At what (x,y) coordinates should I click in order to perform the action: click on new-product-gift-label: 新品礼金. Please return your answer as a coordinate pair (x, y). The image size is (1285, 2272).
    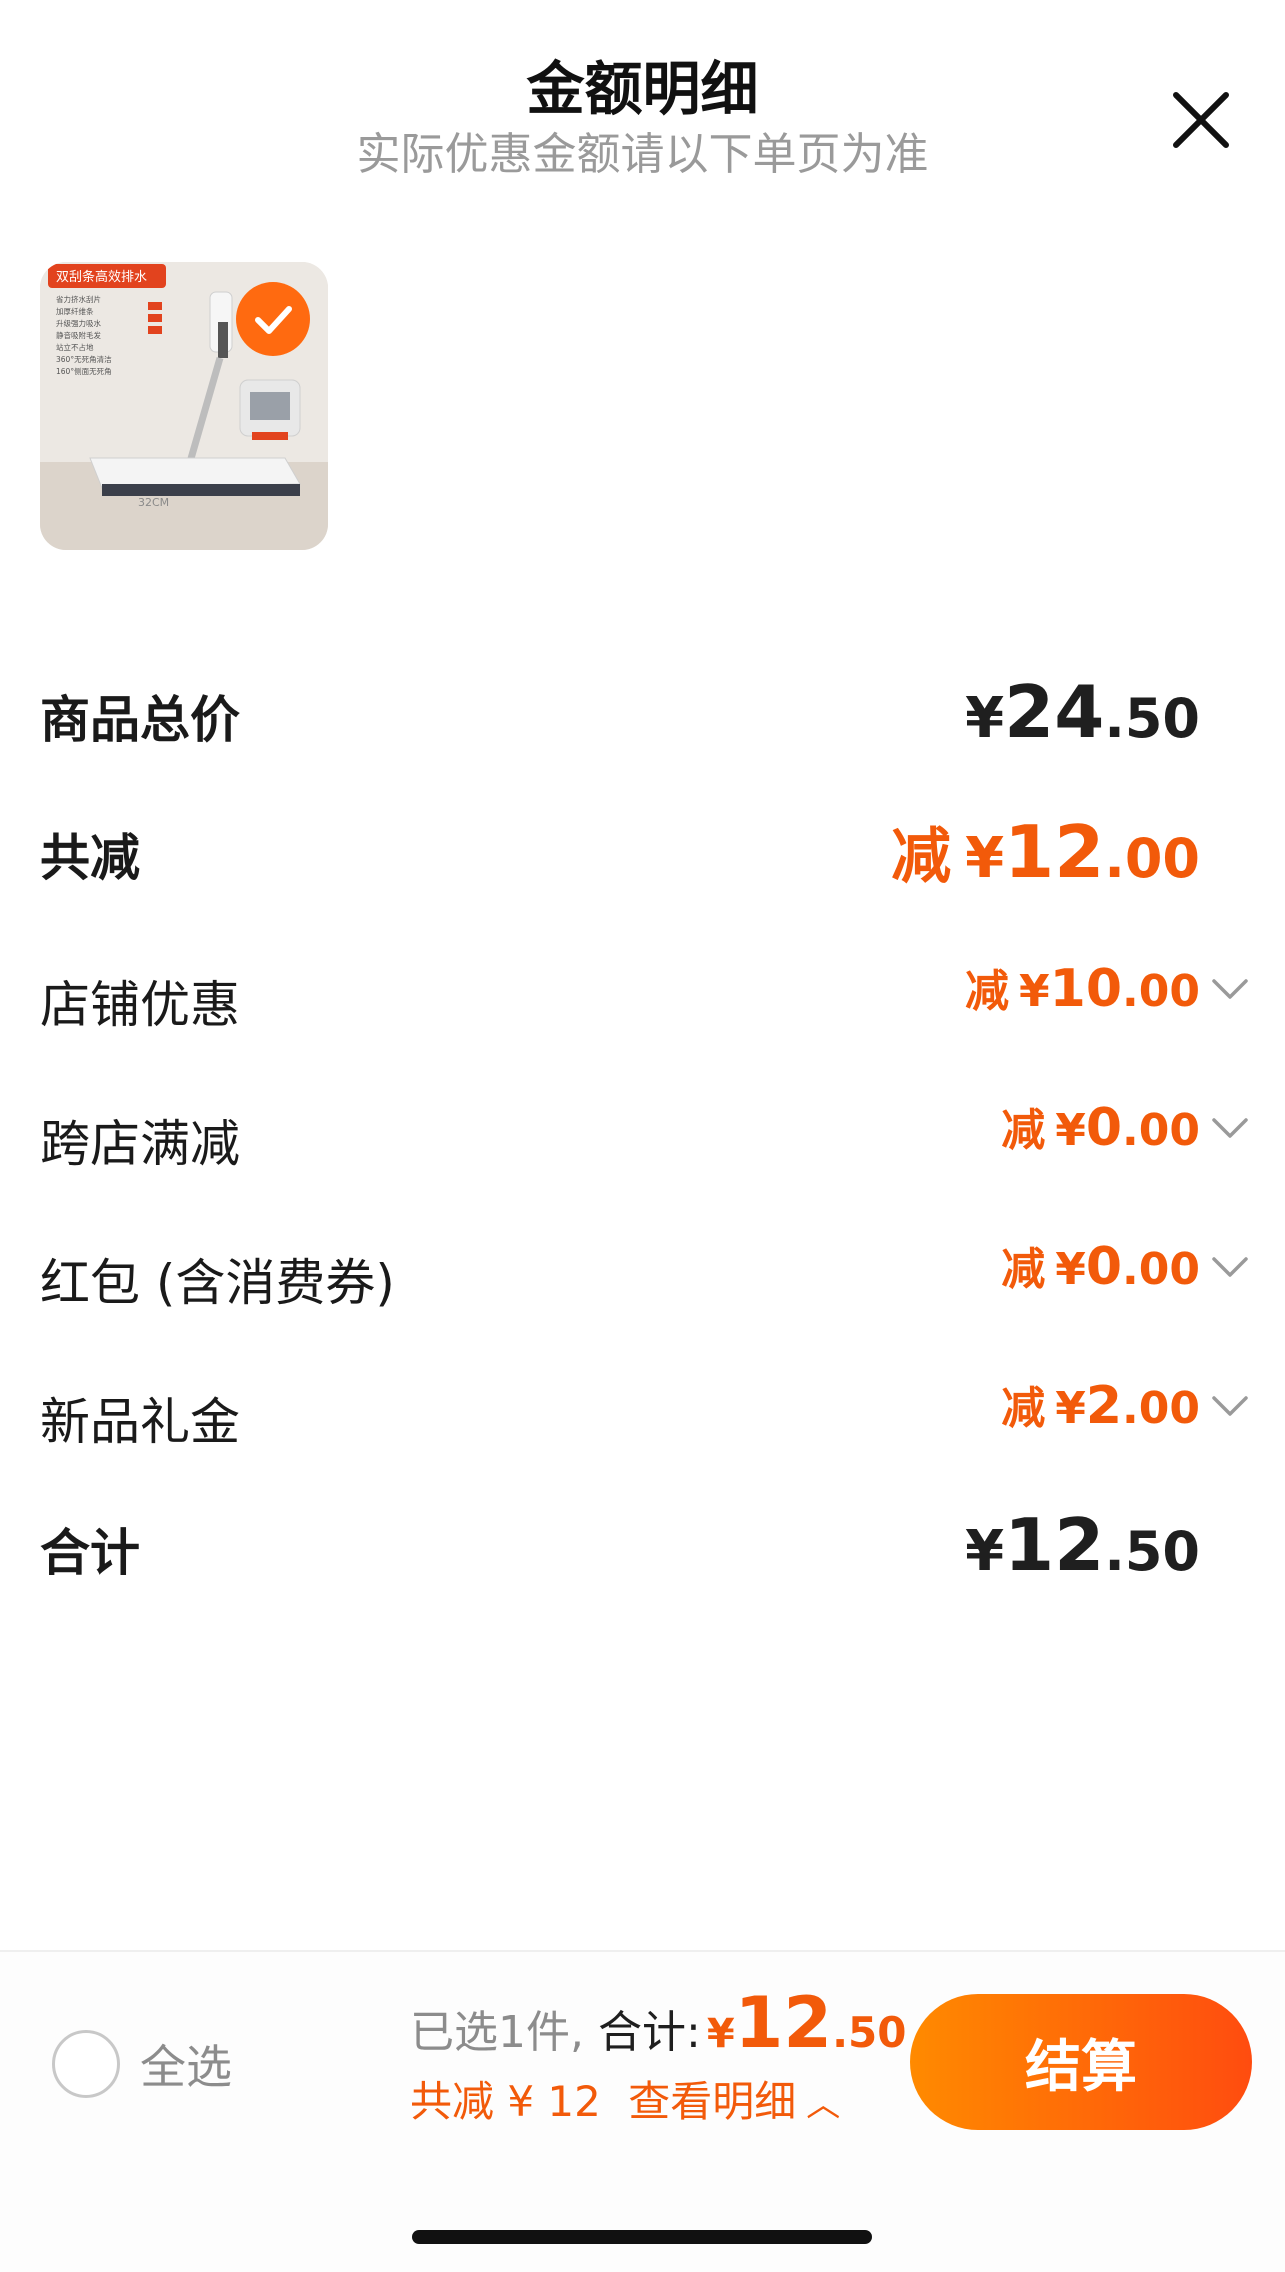
    Looking at the image, I should click on (140, 1422).